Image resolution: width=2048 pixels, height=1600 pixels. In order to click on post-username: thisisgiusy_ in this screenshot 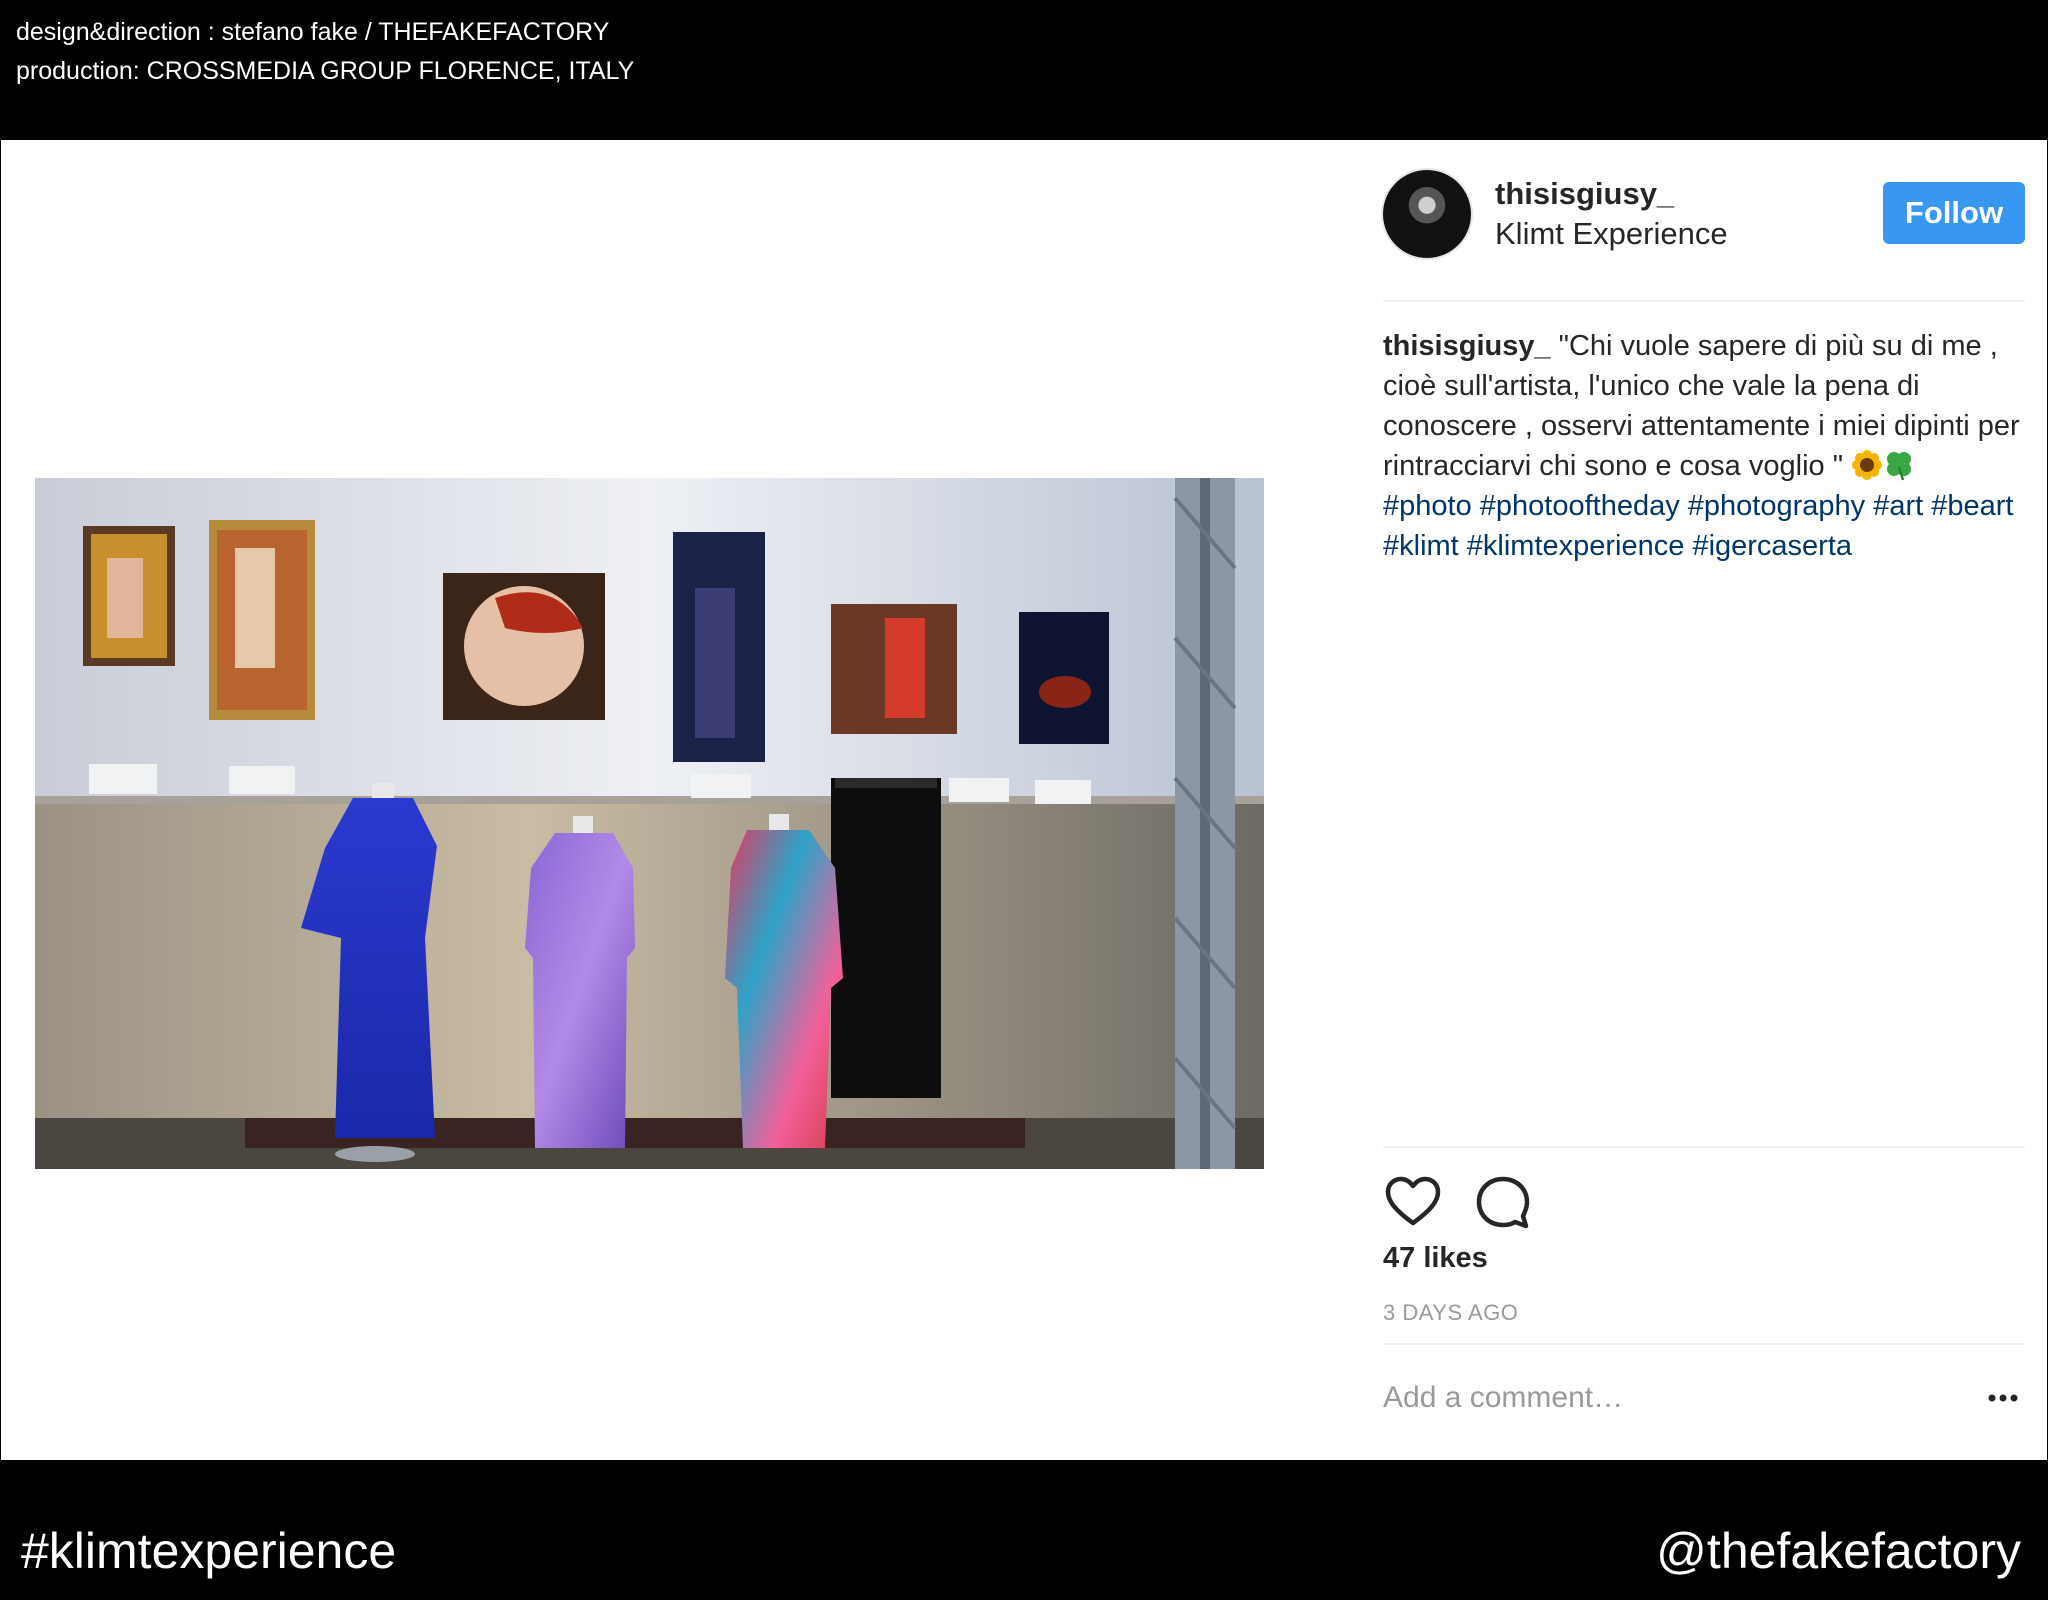, I will do `click(1584, 194)`.